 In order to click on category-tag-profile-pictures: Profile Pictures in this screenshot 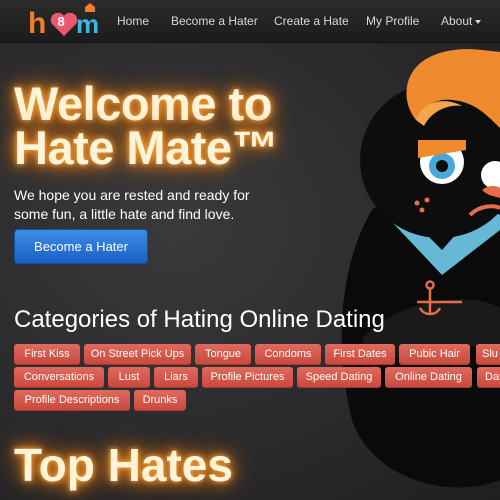, I will do `click(247, 377)`.